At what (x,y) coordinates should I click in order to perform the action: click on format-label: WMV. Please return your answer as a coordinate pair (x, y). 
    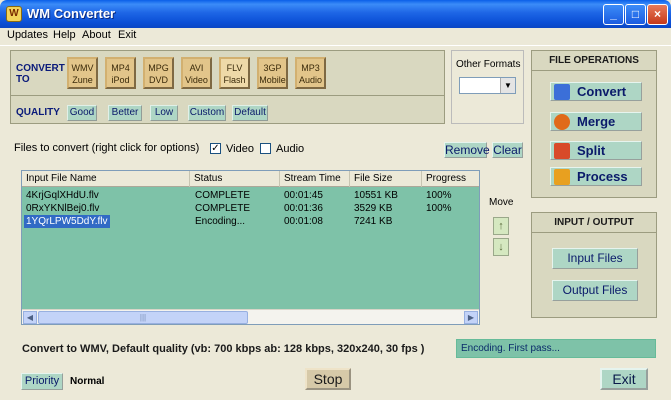
    Looking at the image, I should click on (82, 68).